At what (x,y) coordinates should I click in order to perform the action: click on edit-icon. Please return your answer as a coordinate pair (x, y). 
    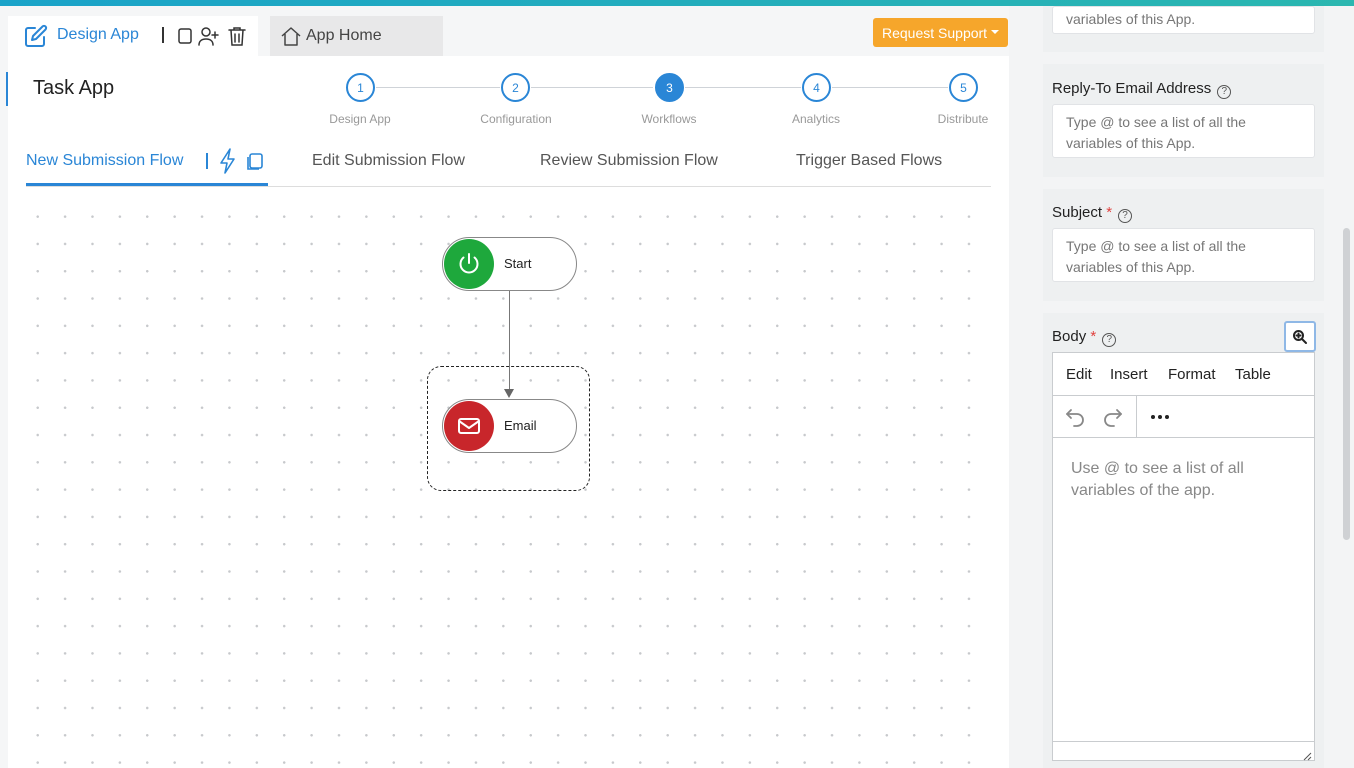
    Looking at the image, I should click on (36, 36).